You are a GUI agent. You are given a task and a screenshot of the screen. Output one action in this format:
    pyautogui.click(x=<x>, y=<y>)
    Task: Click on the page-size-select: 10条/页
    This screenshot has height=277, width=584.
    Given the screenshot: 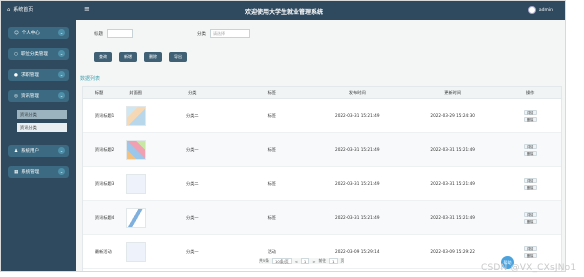 What is the action you would take?
    pyautogui.click(x=282, y=261)
    